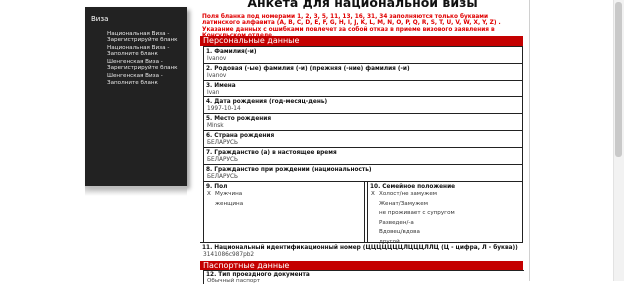 This screenshot has width=624, height=284. I want to click on field-surname-label: 1. Фамилия(-и), so click(231, 52).